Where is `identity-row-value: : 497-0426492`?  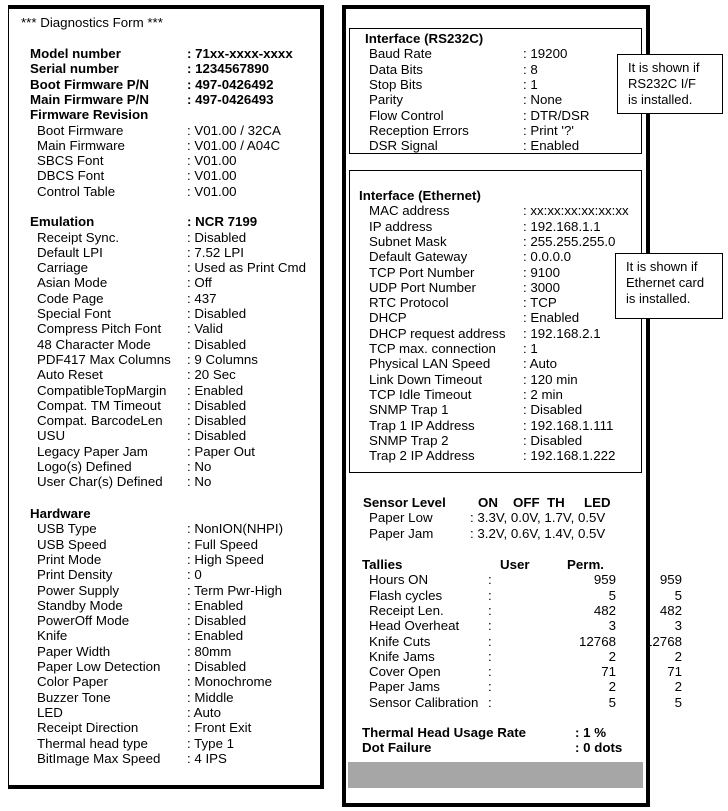 identity-row-value: : 497-0426492 is located at coordinates (230, 84).